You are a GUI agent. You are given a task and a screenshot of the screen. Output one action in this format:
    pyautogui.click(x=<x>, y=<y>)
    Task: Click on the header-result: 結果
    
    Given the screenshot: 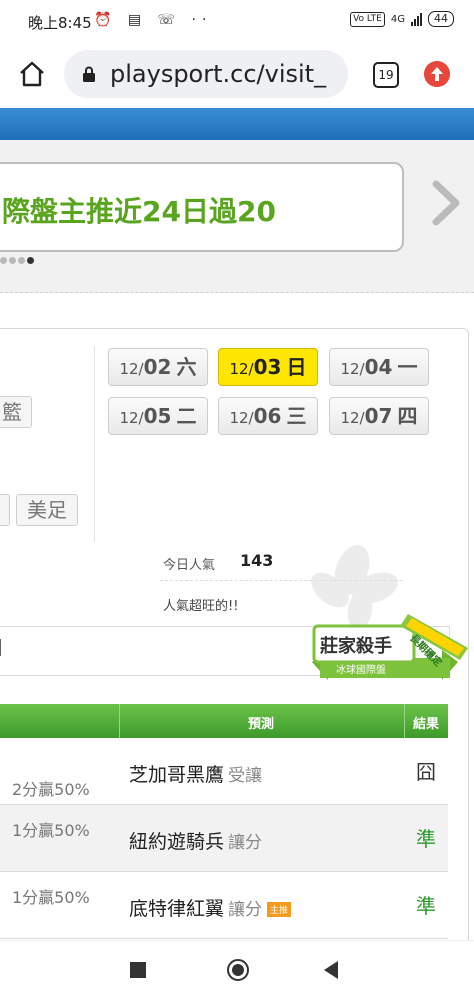 What is the action you would take?
    pyautogui.click(x=426, y=724)
    